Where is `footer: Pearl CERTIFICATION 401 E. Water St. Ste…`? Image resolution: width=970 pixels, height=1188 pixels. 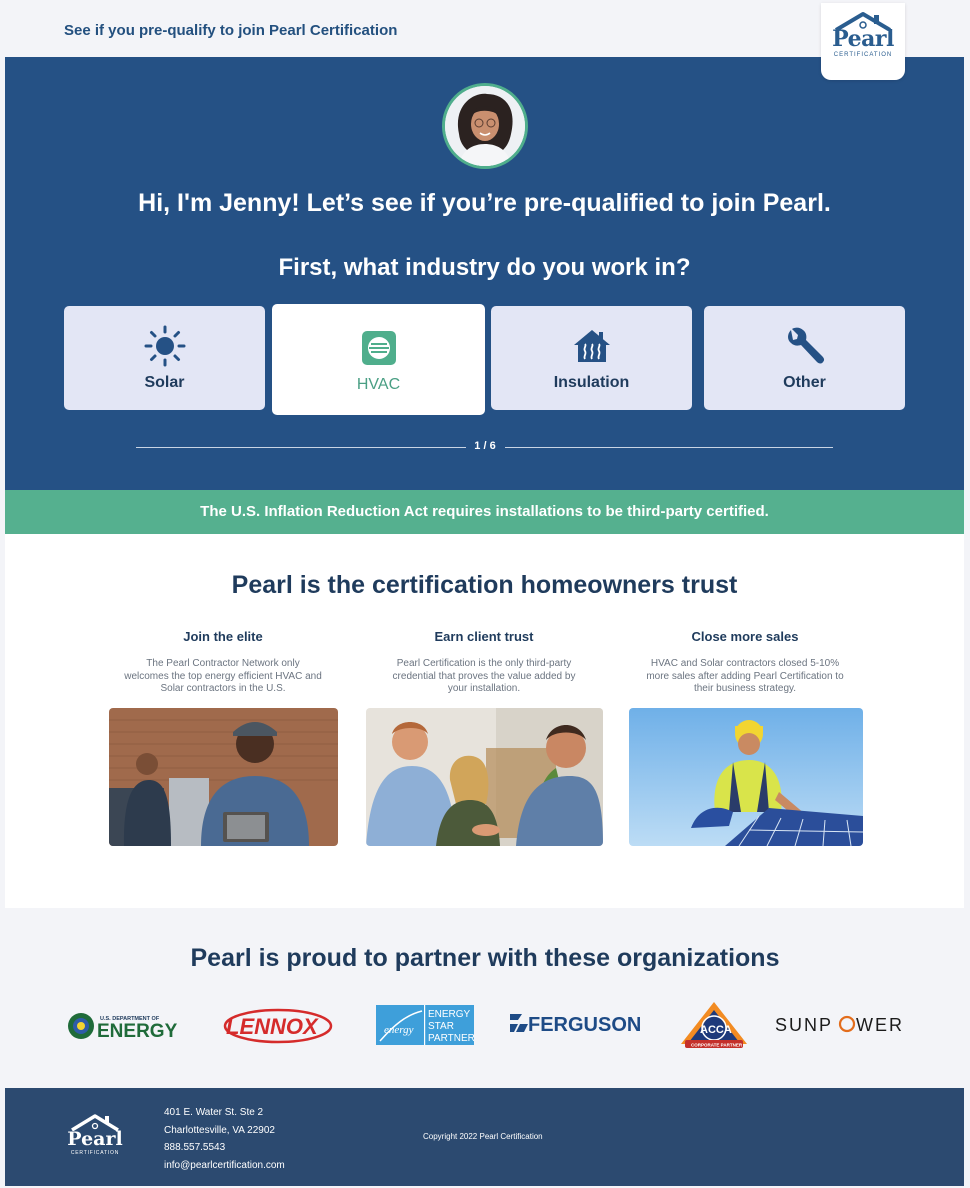 footer: Pearl CERTIFICATION 401 E. Water St. Ste… is located at coordinates (484, 1137).